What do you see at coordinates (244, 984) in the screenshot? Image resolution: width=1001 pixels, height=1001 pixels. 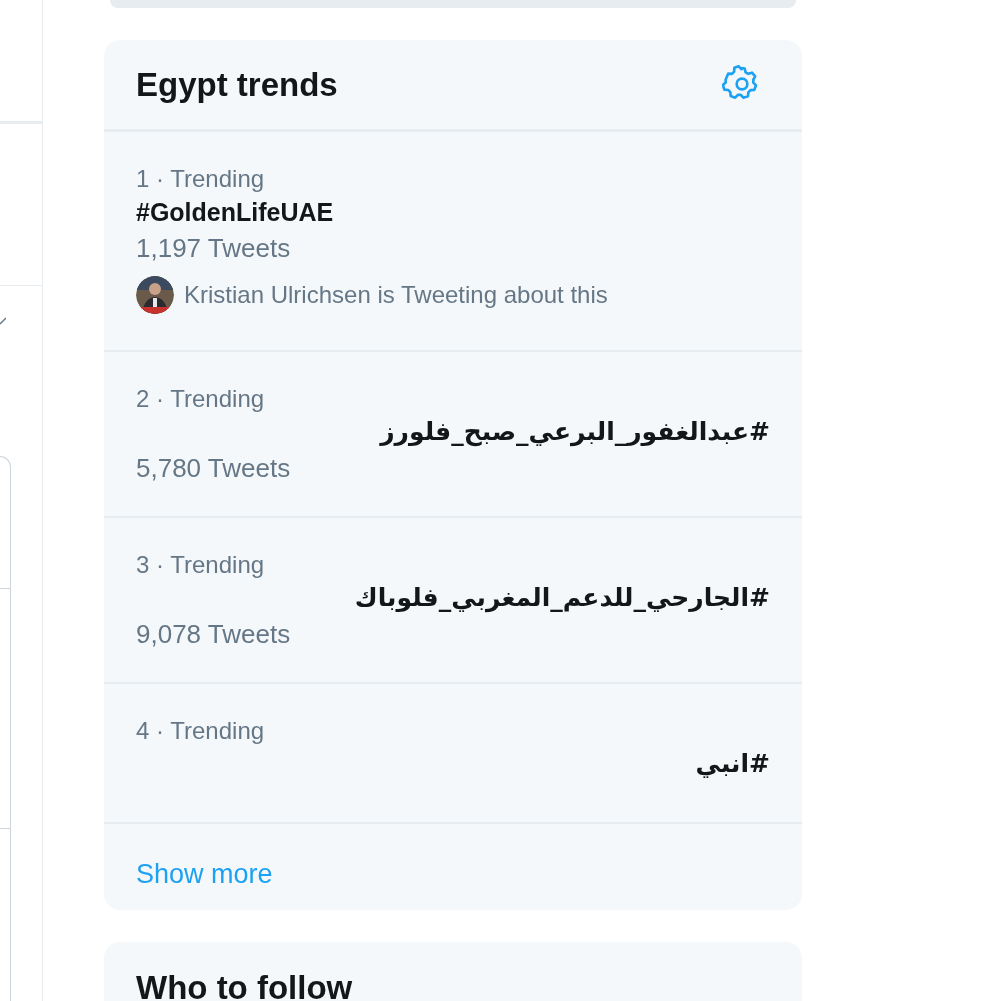 I see `section-title: Who to follow` at bounding box center [244, 984].